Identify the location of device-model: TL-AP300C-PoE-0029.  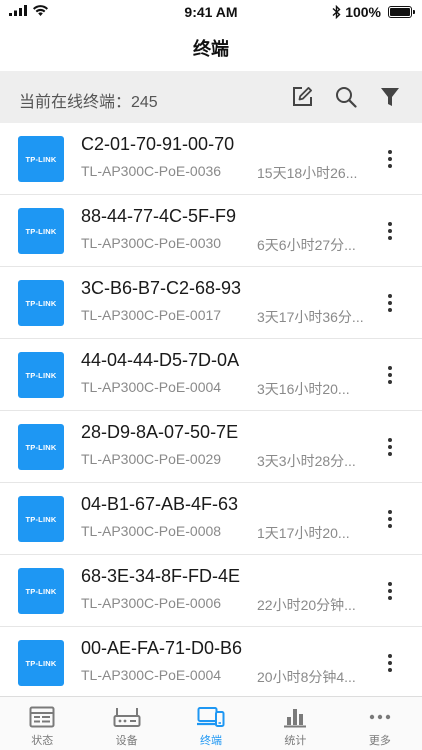
(151, 459).